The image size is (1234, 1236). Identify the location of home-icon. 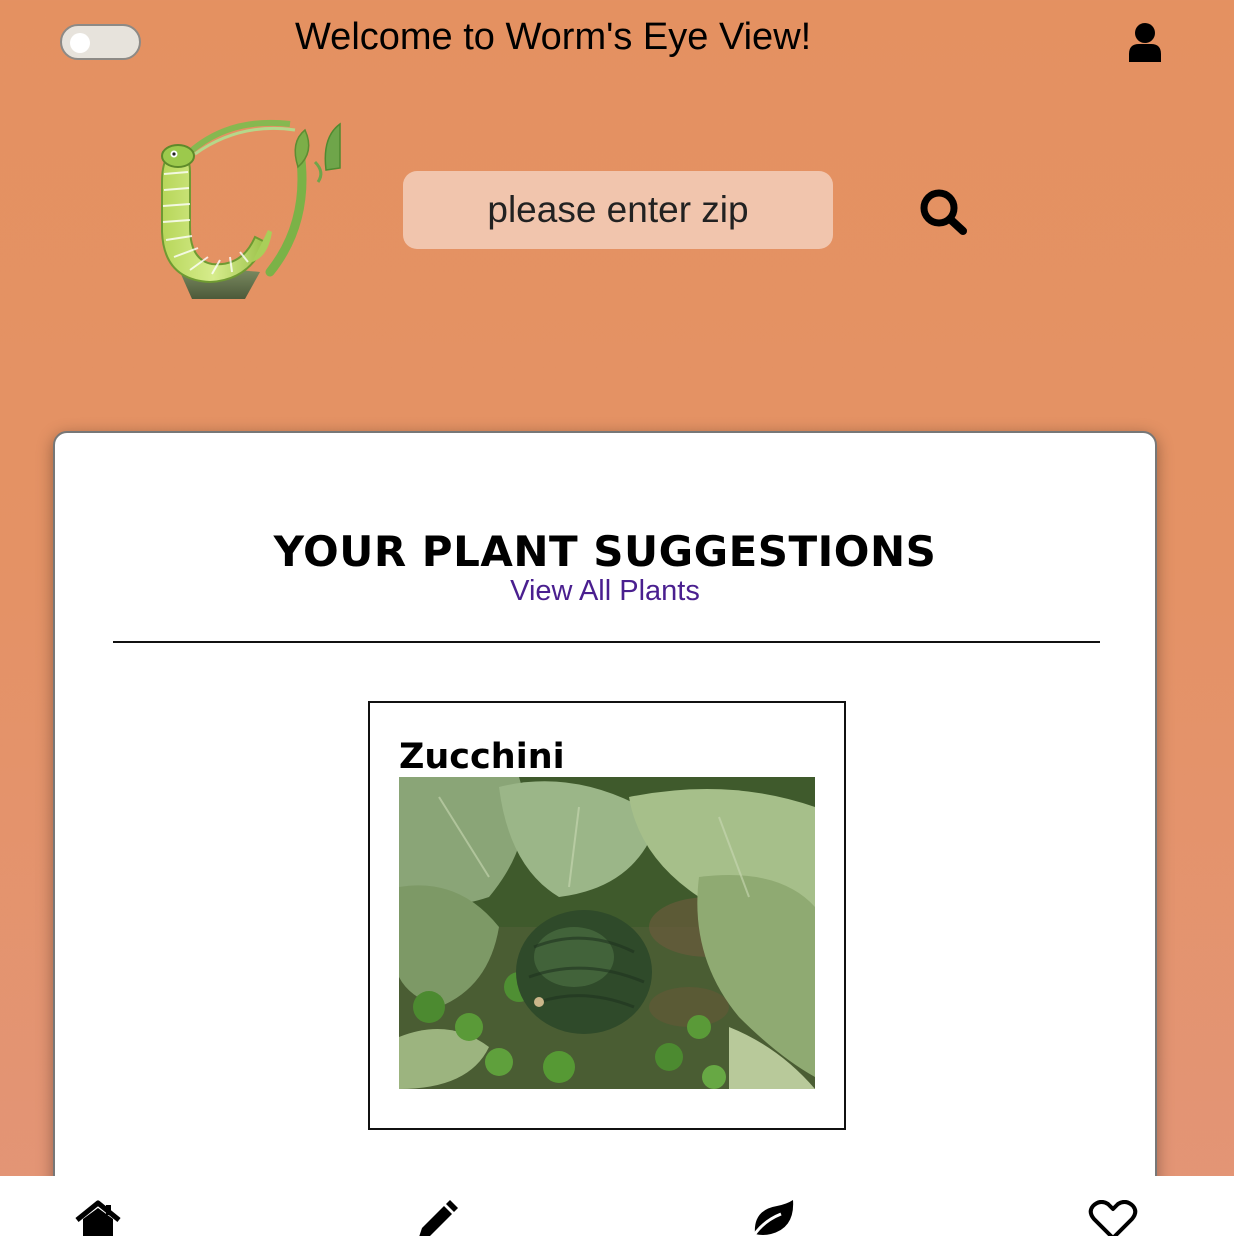
(98, 1218).